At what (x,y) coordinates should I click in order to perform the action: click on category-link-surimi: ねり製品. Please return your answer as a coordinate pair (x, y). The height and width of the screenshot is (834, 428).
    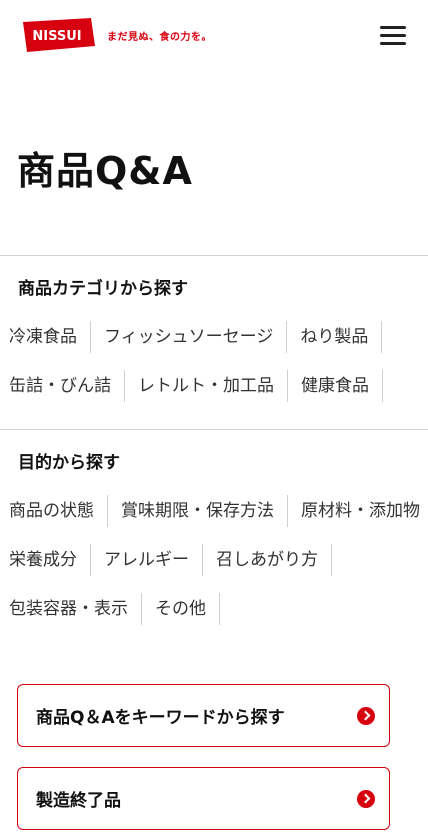
    Looking at the image, I should click on (335, 337).